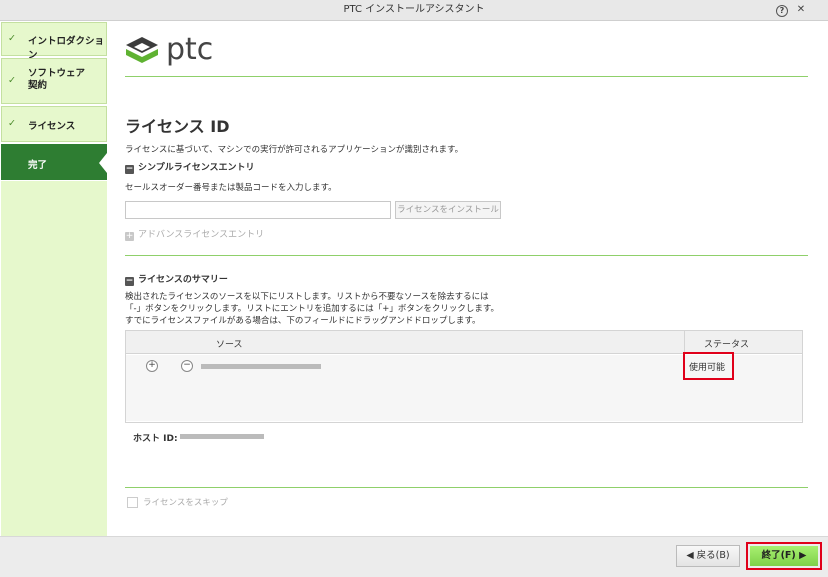 The height and width of the screenshot is (577, 828). I want to click on sidebar-item-software-agreement: ✓ ソフトウェア 契約, so click(54, 81).